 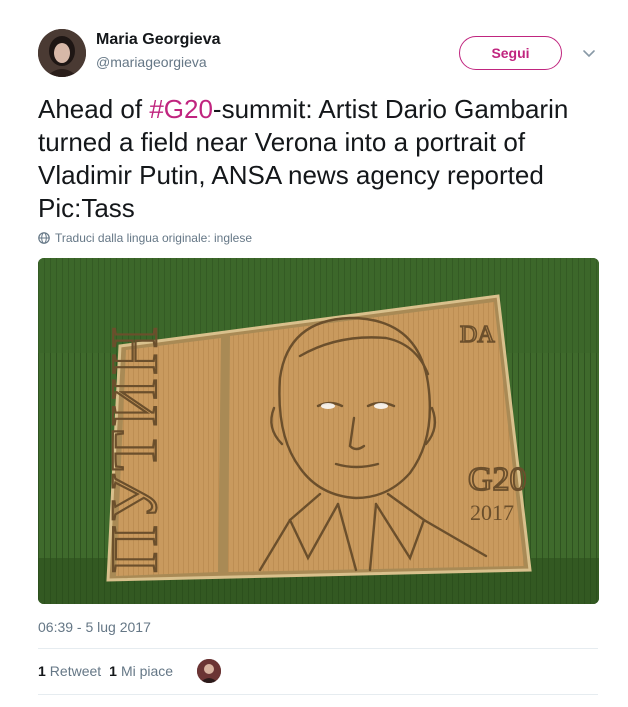 I want to click on globe-icon, so click(x=44, y=238).